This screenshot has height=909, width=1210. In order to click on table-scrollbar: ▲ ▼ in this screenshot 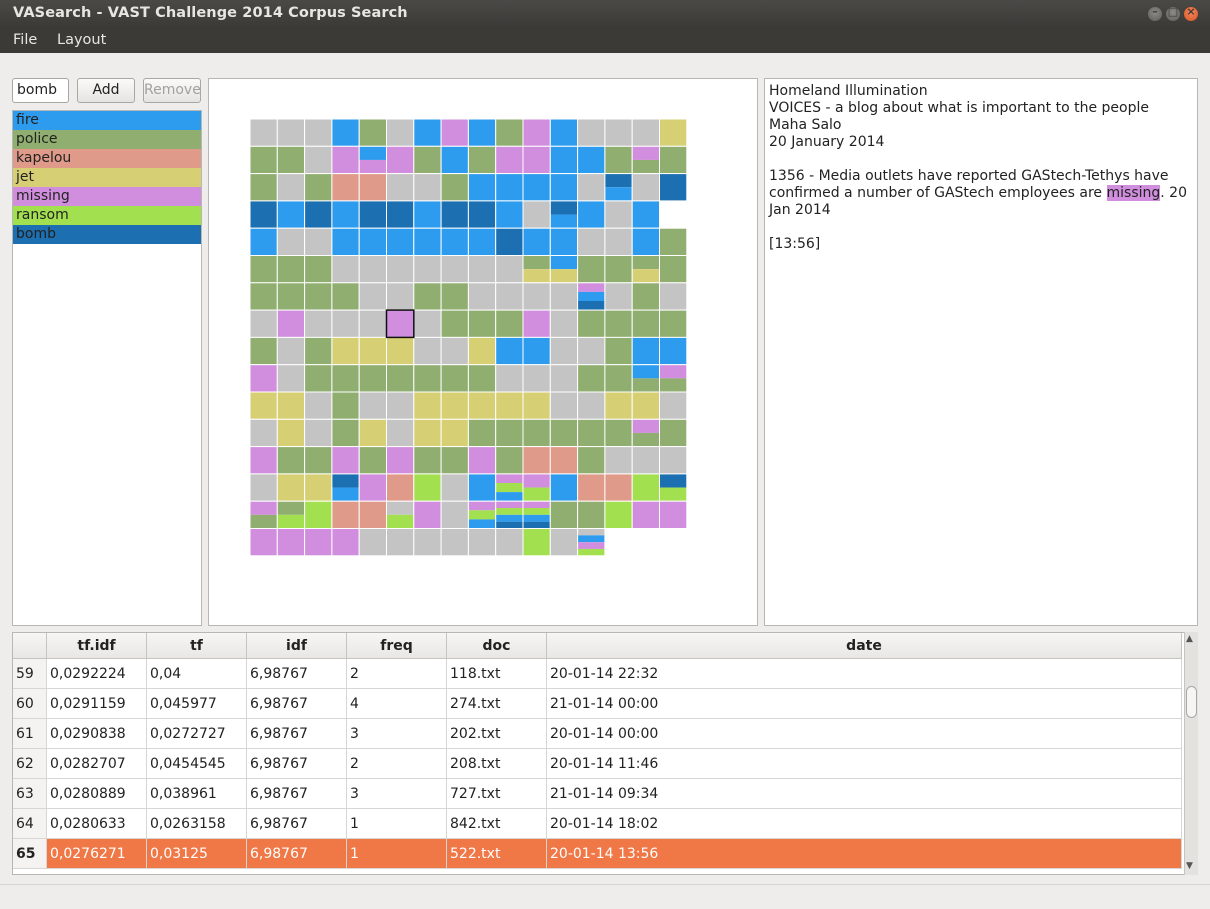, I will do `click(1191, 753)`.